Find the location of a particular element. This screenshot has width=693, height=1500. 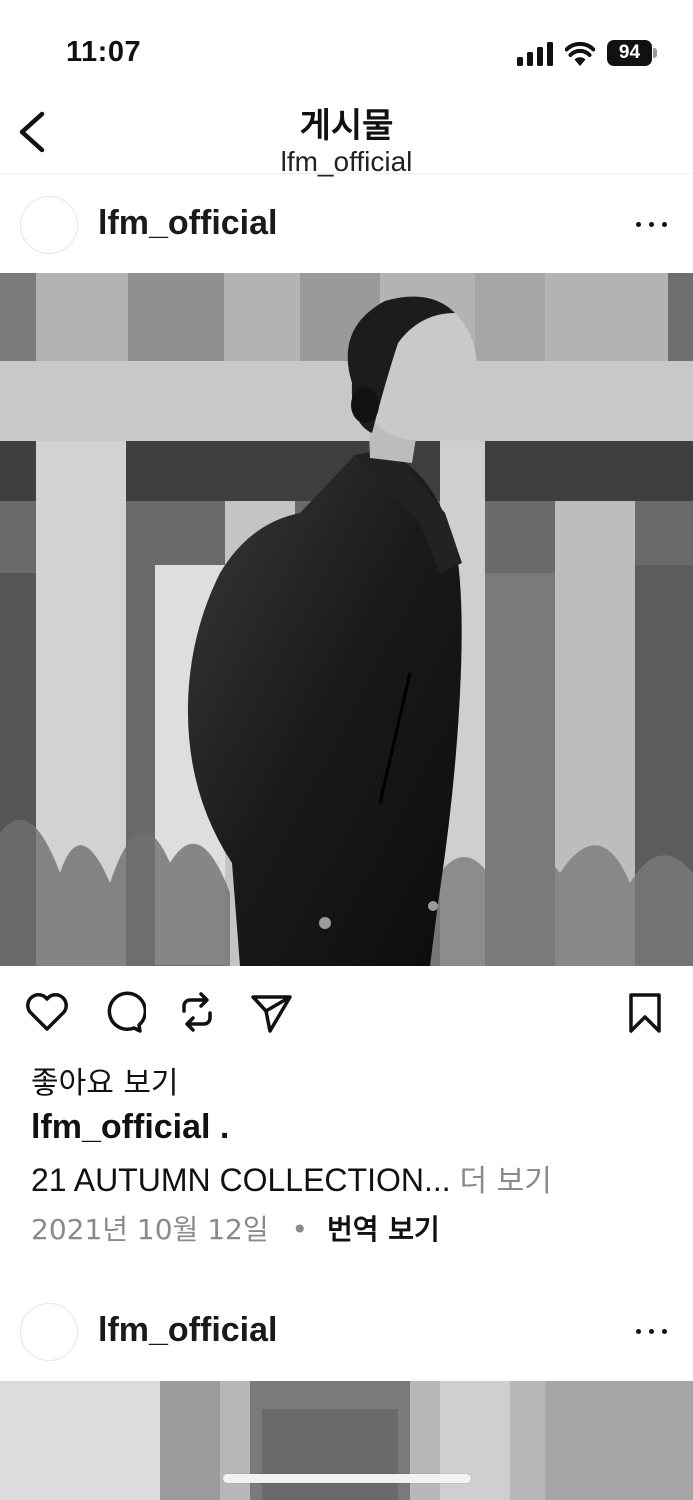

post-meta: 2021년 10월 12일 • 번역 보기 is located at coordinates (235, 1228).